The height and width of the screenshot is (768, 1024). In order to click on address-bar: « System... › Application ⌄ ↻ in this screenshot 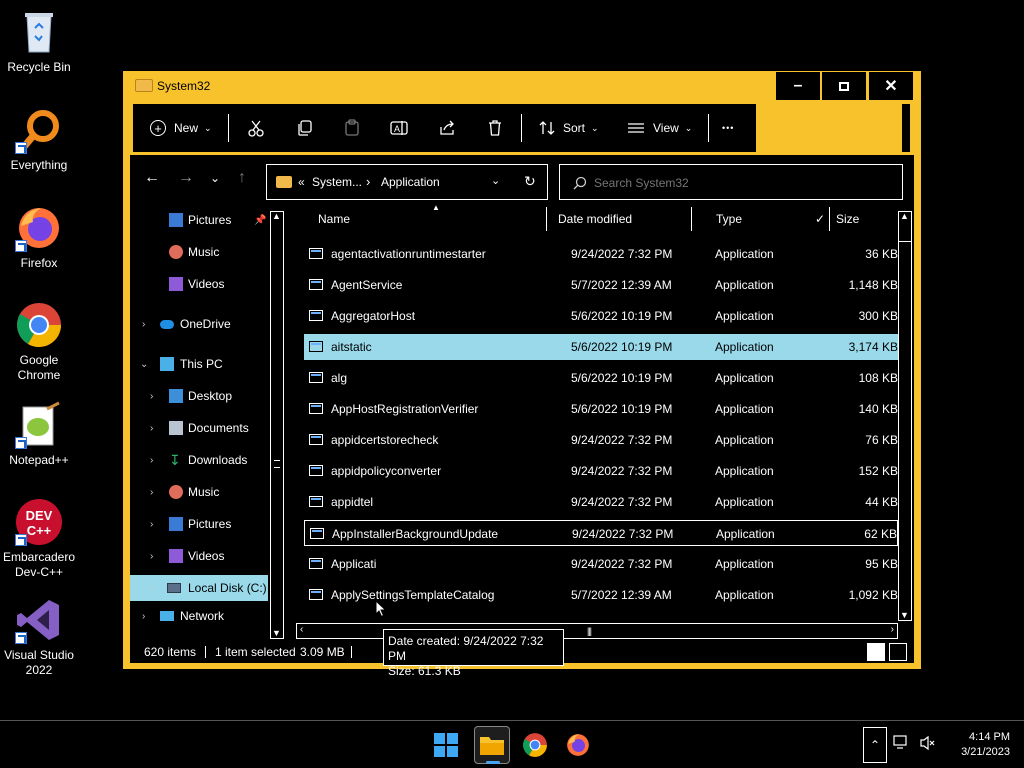, I will do `click(407, 182)`.